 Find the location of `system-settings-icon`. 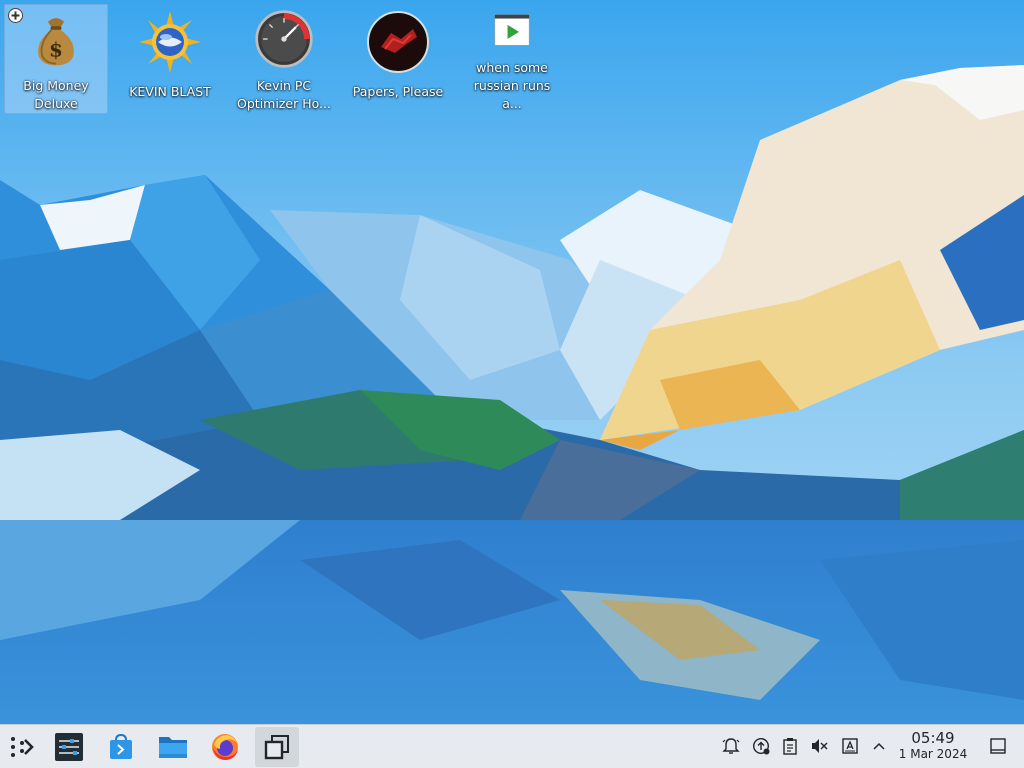

system-settings-icon is located at coordinates (69, 747).